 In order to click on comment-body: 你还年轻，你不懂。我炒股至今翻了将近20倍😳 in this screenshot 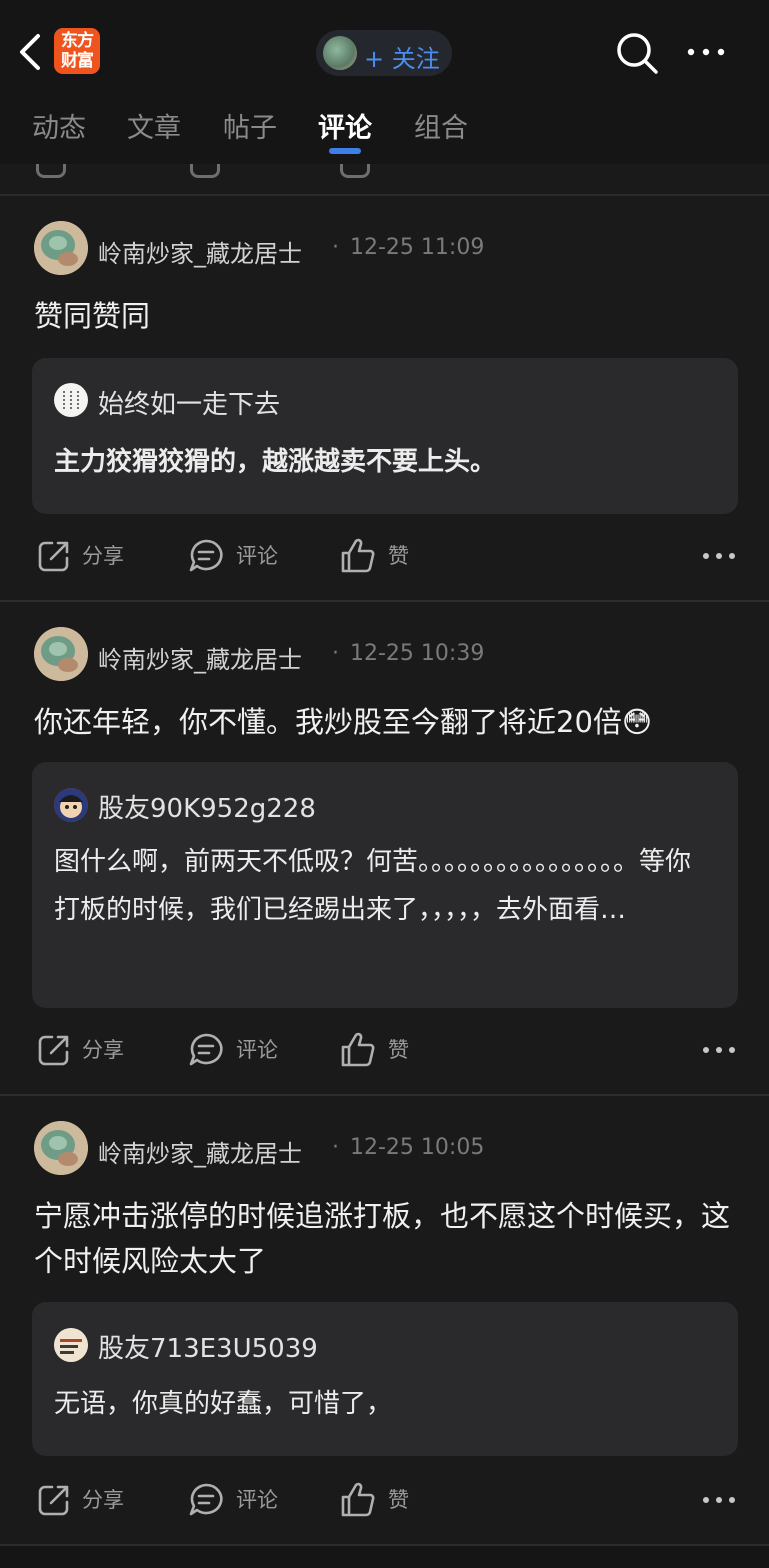, I will do `click(343, 722)`.